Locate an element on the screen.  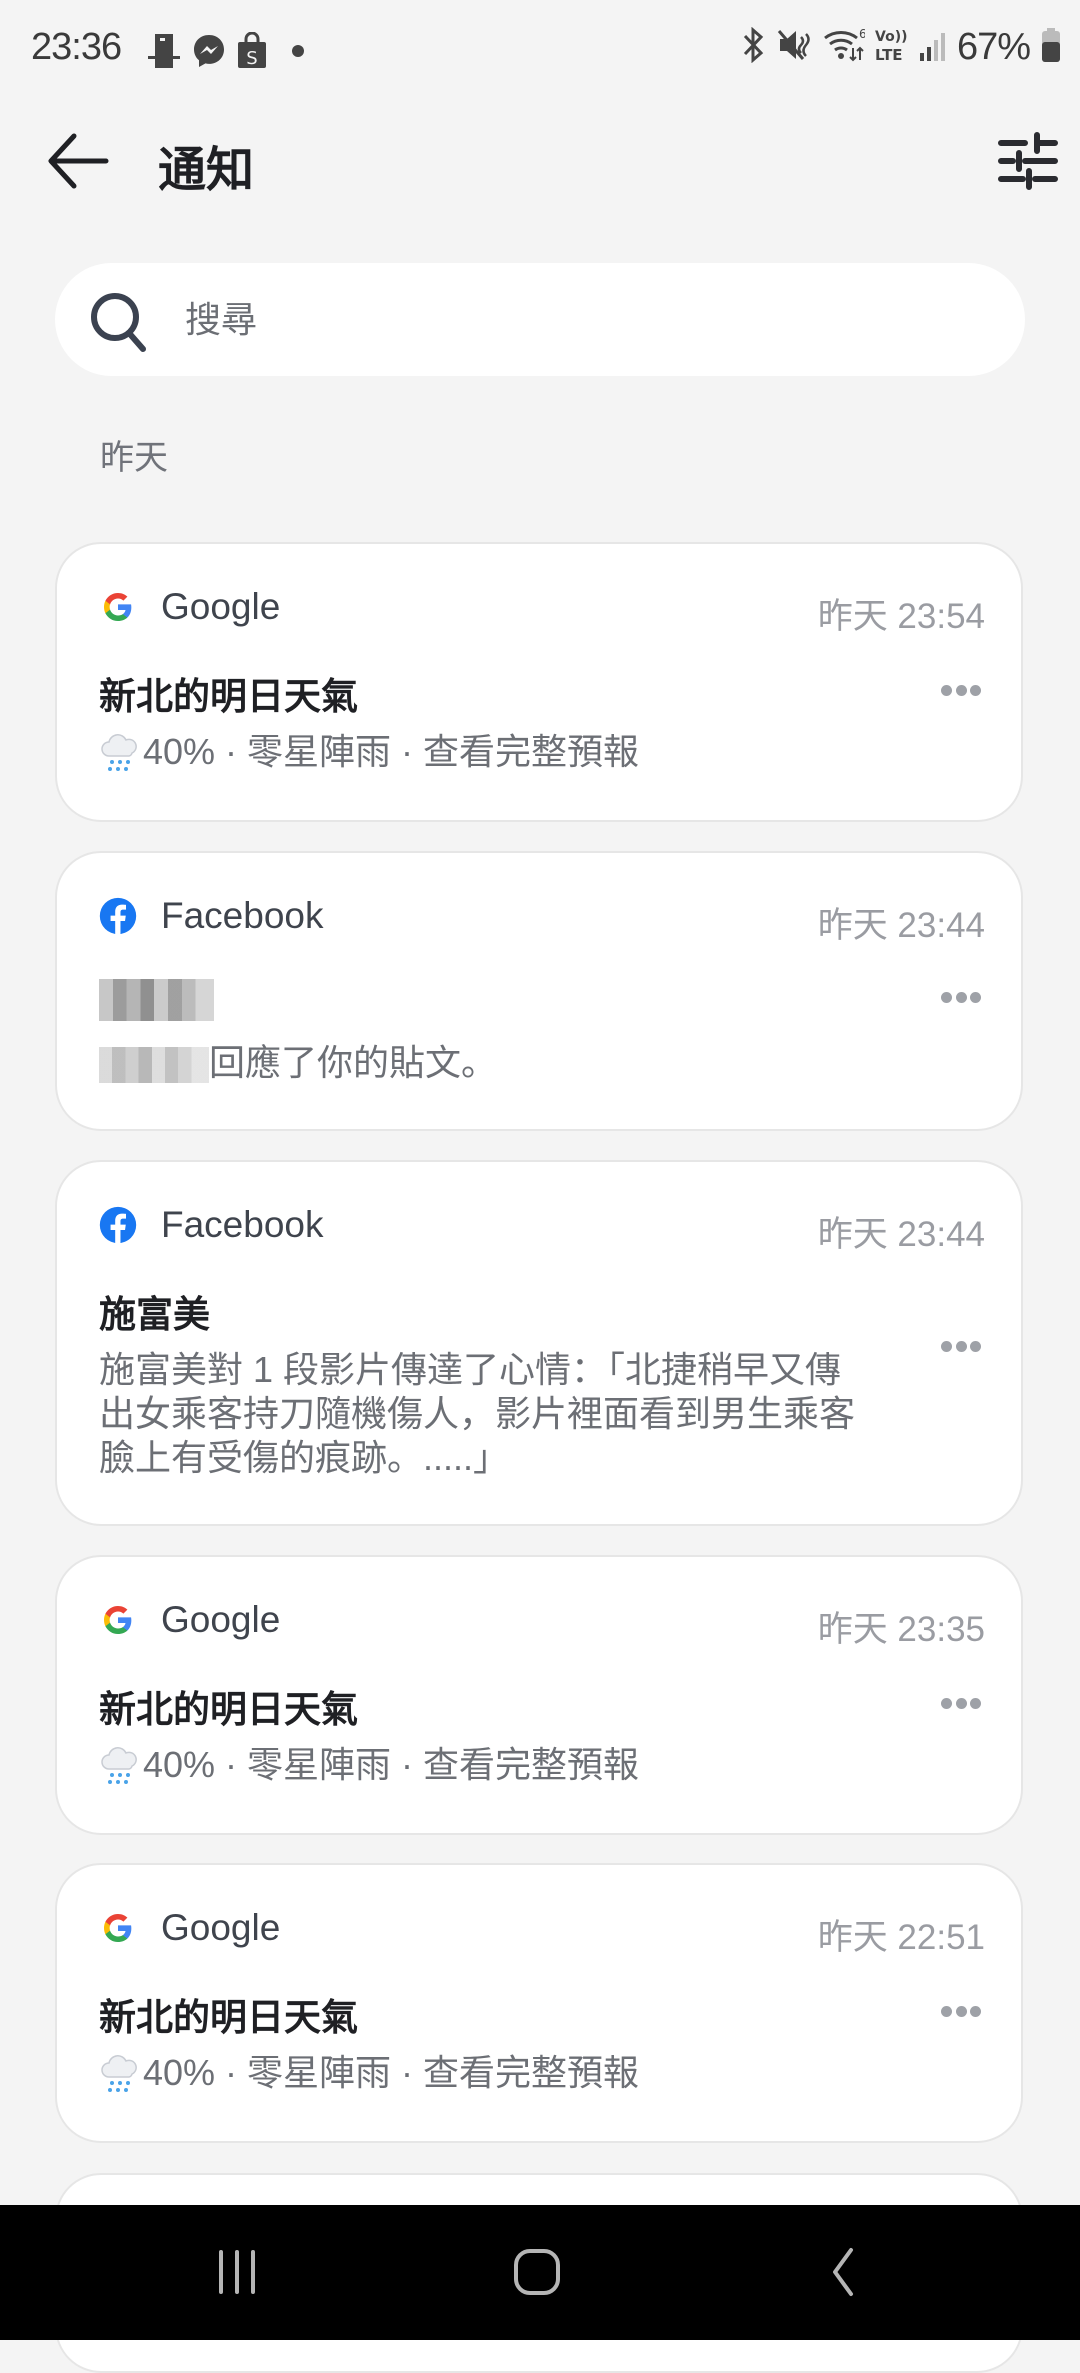
messenger-icon is located at coordinates (209, 53).